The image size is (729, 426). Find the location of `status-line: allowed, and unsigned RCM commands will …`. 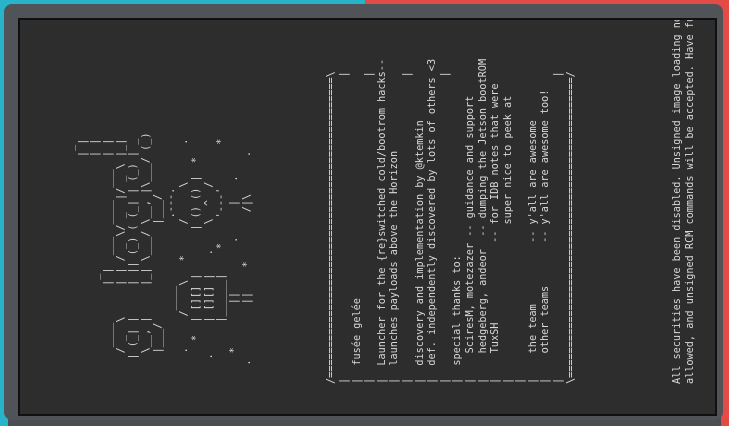

status-line: allowed, and unsigned RCM commands will … is located at coordinates (690, 201).